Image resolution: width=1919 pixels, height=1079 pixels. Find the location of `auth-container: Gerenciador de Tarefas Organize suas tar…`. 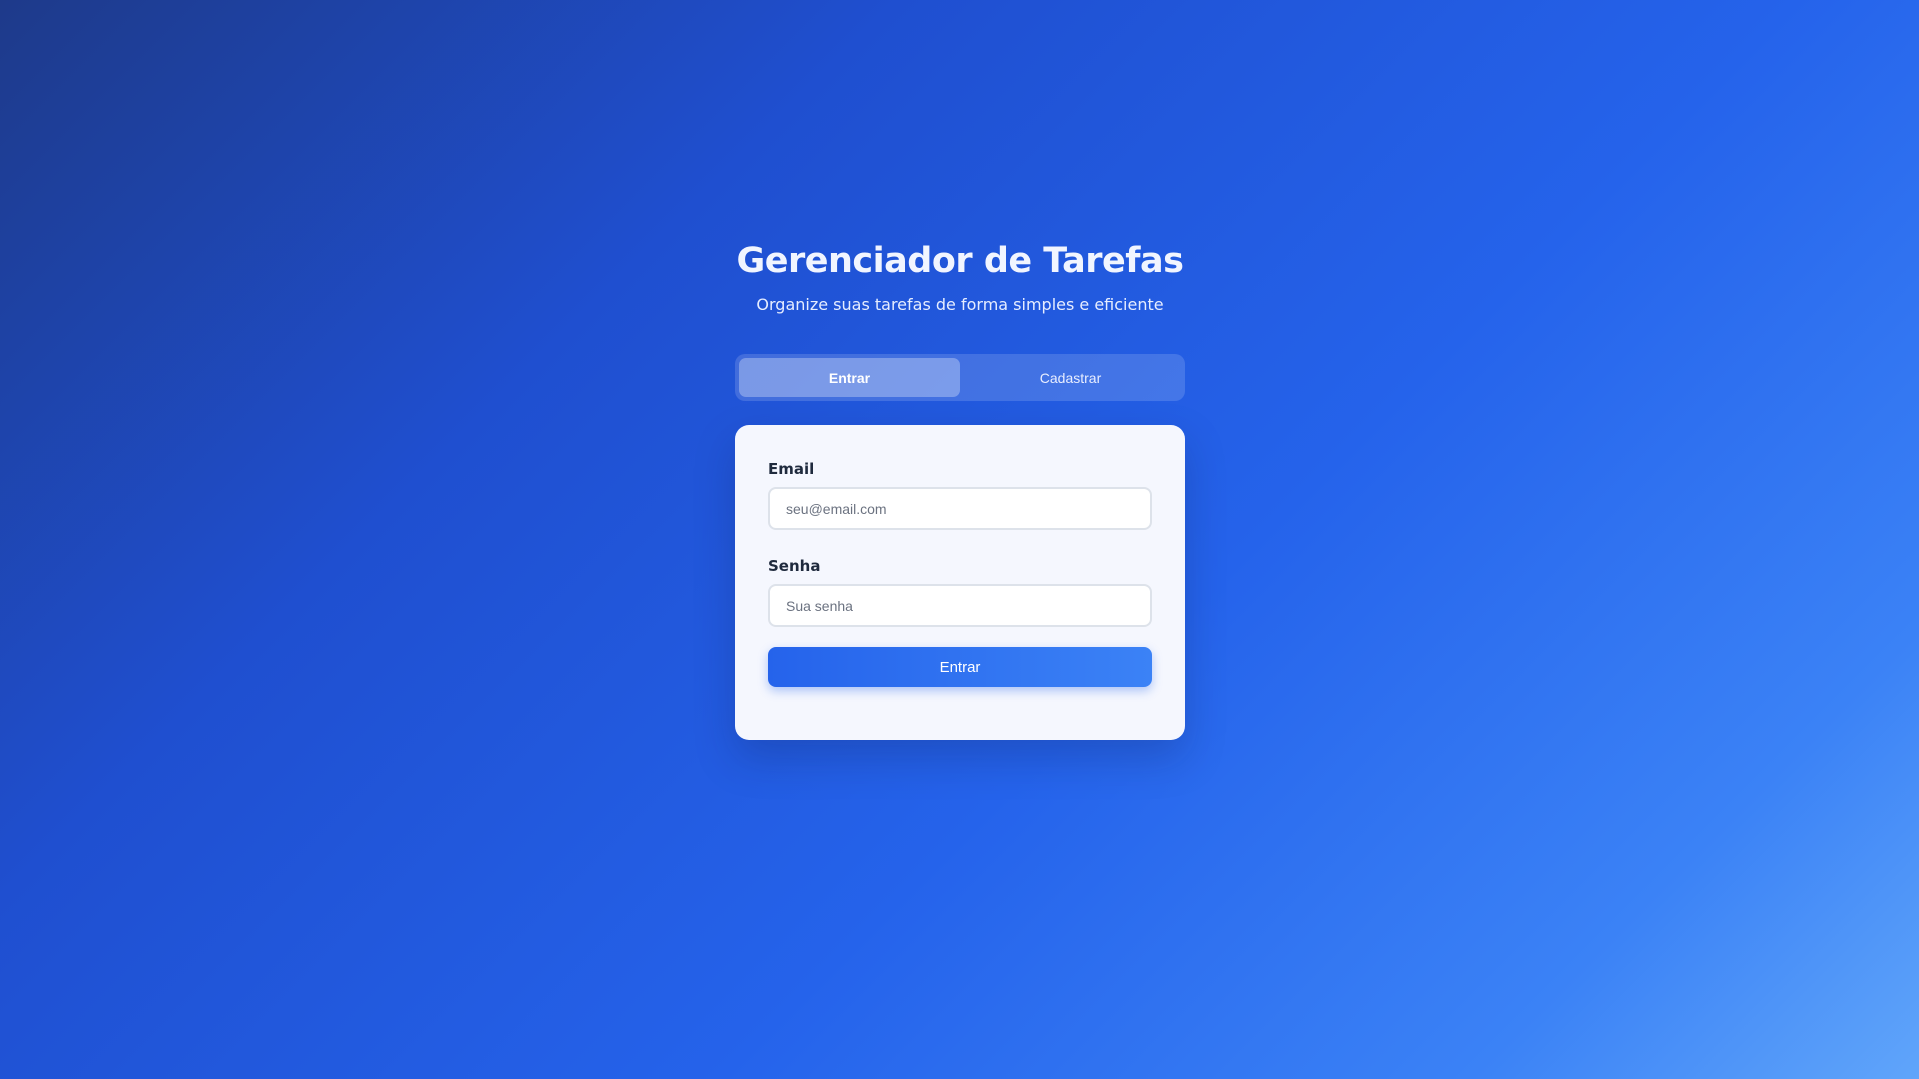

auth-container: Gerenciador de Tarefas Organize suas tar… is located at coordinates (960, 488).